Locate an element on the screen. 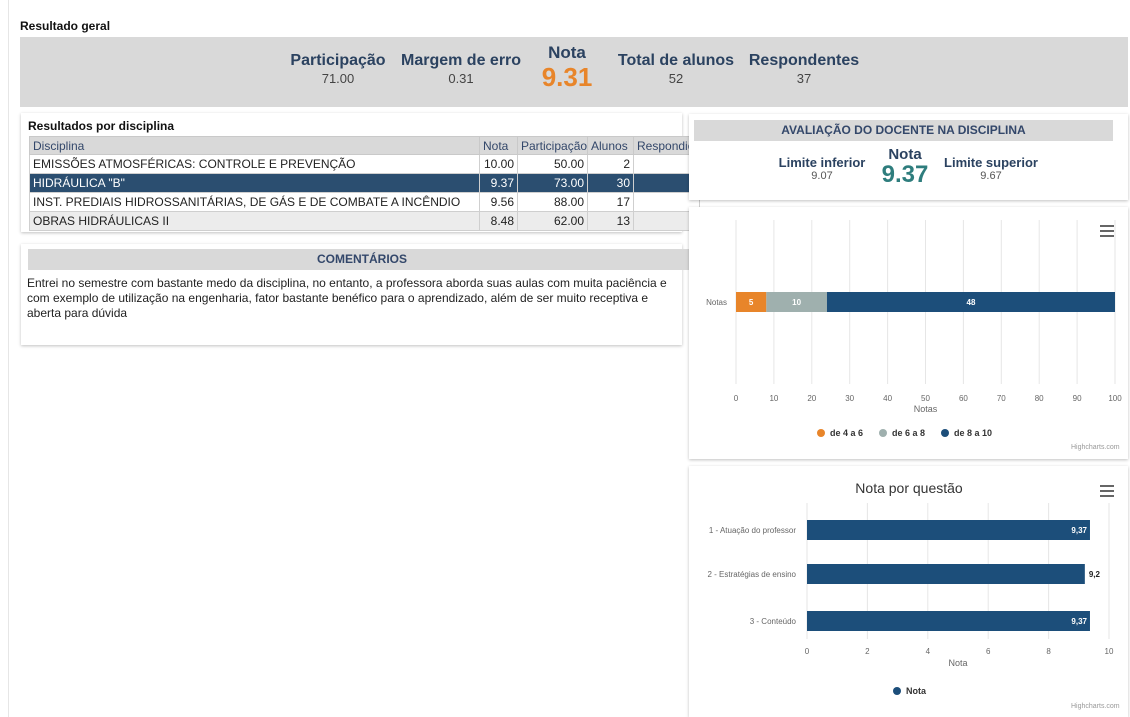 Image resolution: width=1130 pixels, height=717 pixels. cell-alunos: 17 is located at coordinates (610, 202).